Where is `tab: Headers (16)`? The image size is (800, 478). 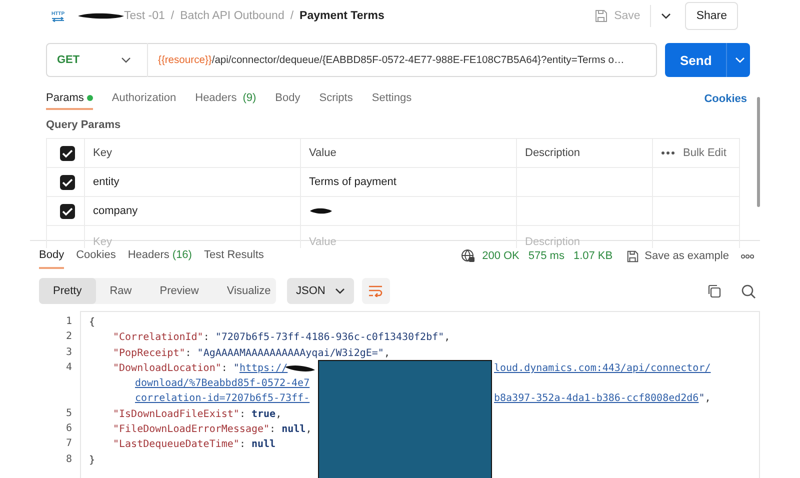
tab: Headers (16) is located at coordinates (160, 256).